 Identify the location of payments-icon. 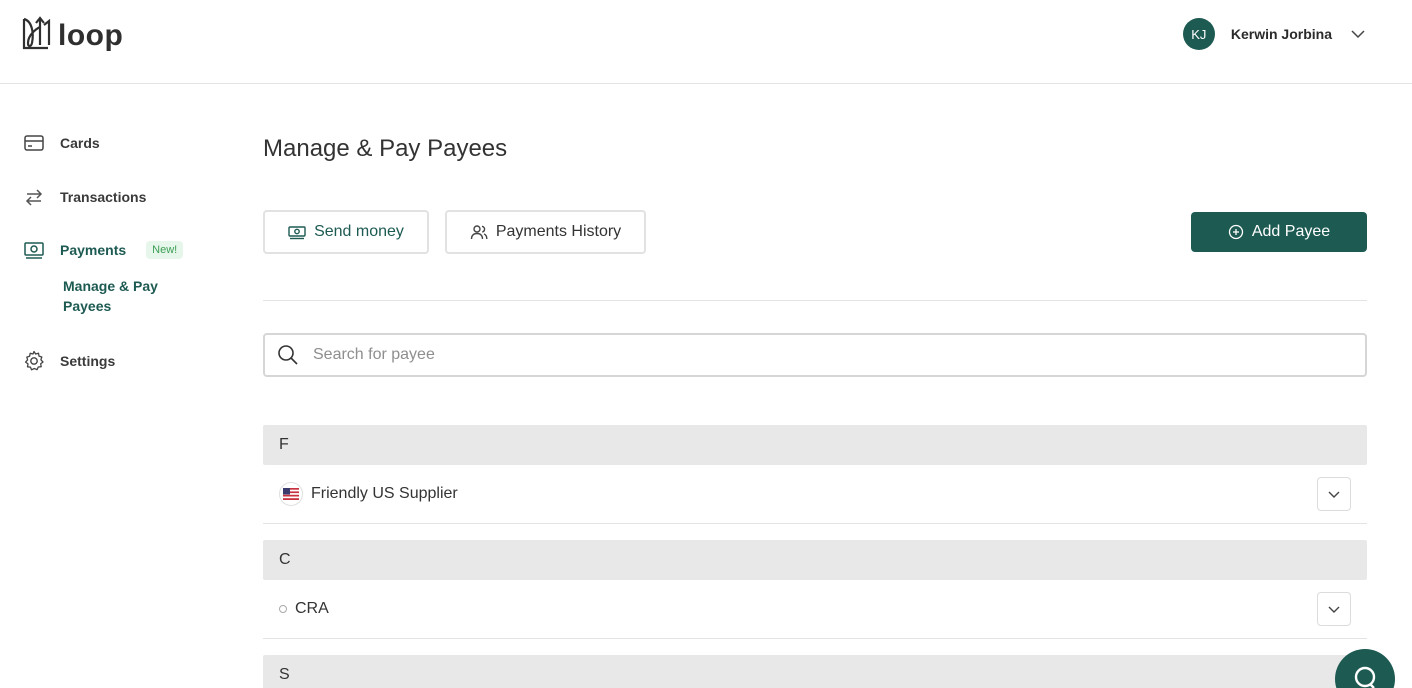
(34, 250).